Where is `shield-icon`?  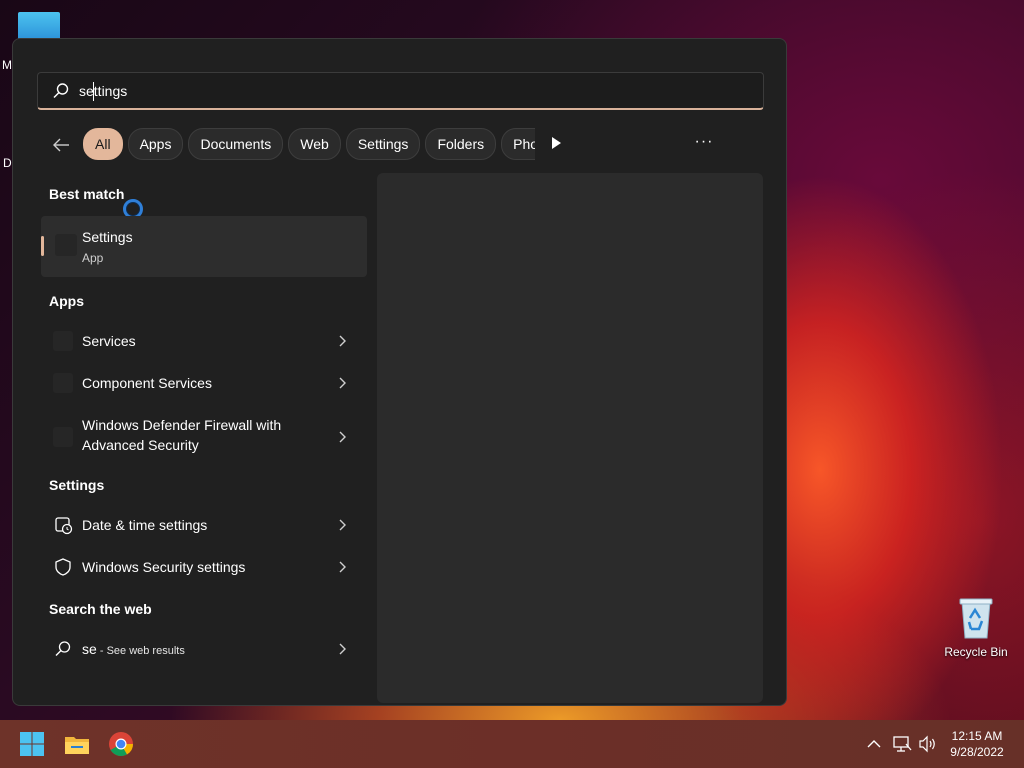 shield-icon is located at coordinates (63, 567).